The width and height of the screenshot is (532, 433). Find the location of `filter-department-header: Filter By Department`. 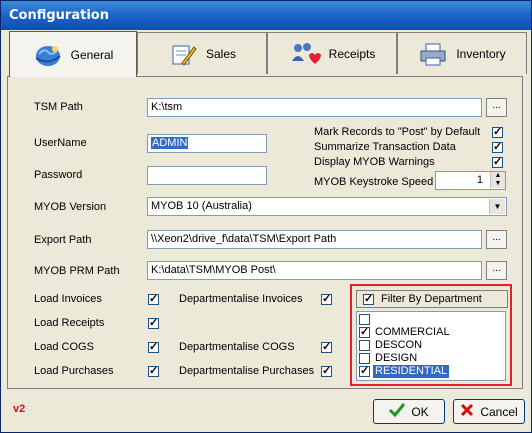

filter-department-header: Filter By Department is located at coordinates (432, 299).